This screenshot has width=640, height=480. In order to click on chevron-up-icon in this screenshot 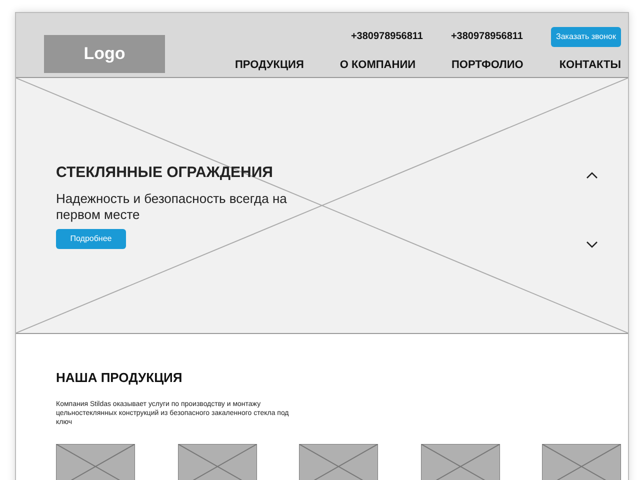, I will do `click(592, 175)`.